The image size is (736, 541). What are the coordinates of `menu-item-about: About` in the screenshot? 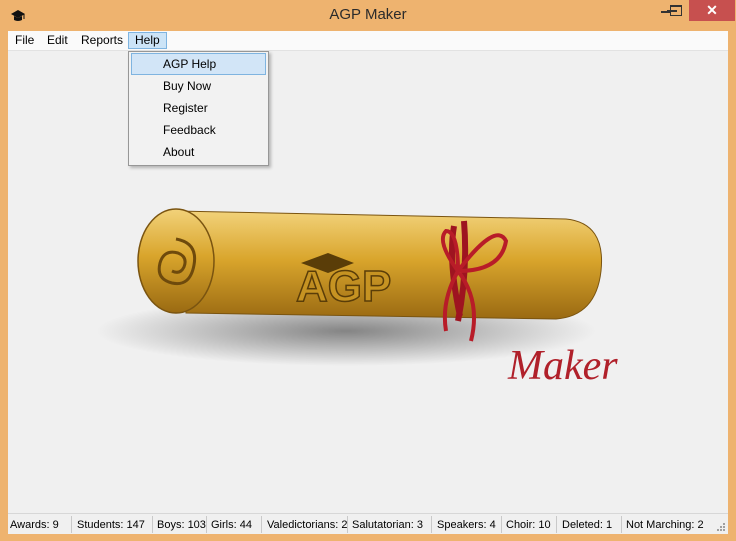 It's located at (198, 152).